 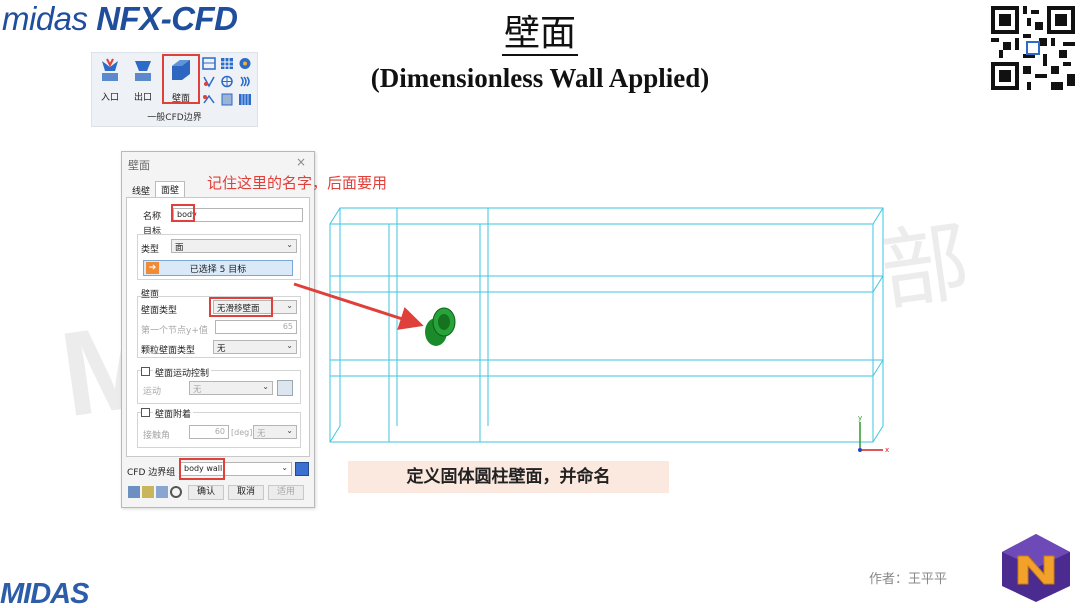 I want to click on dialog-title: 壁面, so click(x=139, y=165).